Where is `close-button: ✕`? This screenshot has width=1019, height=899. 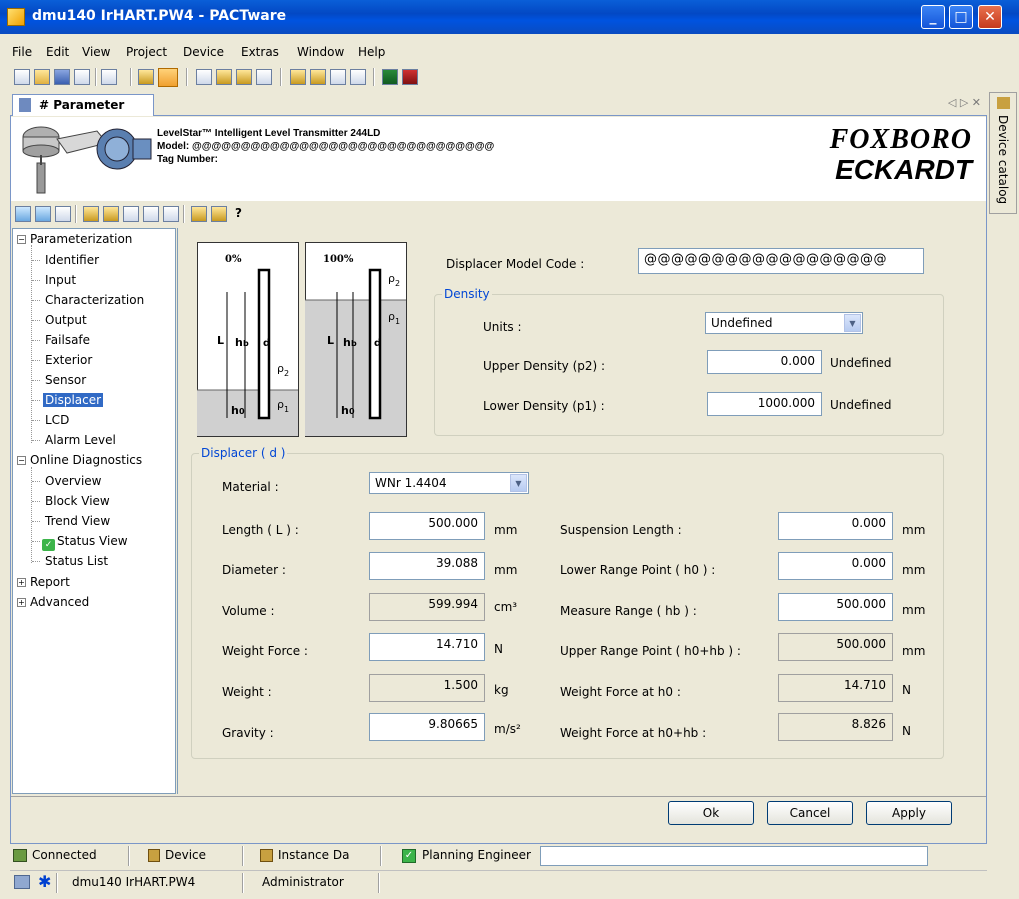 close-button: ✕ is located at coordinates (990, 17).